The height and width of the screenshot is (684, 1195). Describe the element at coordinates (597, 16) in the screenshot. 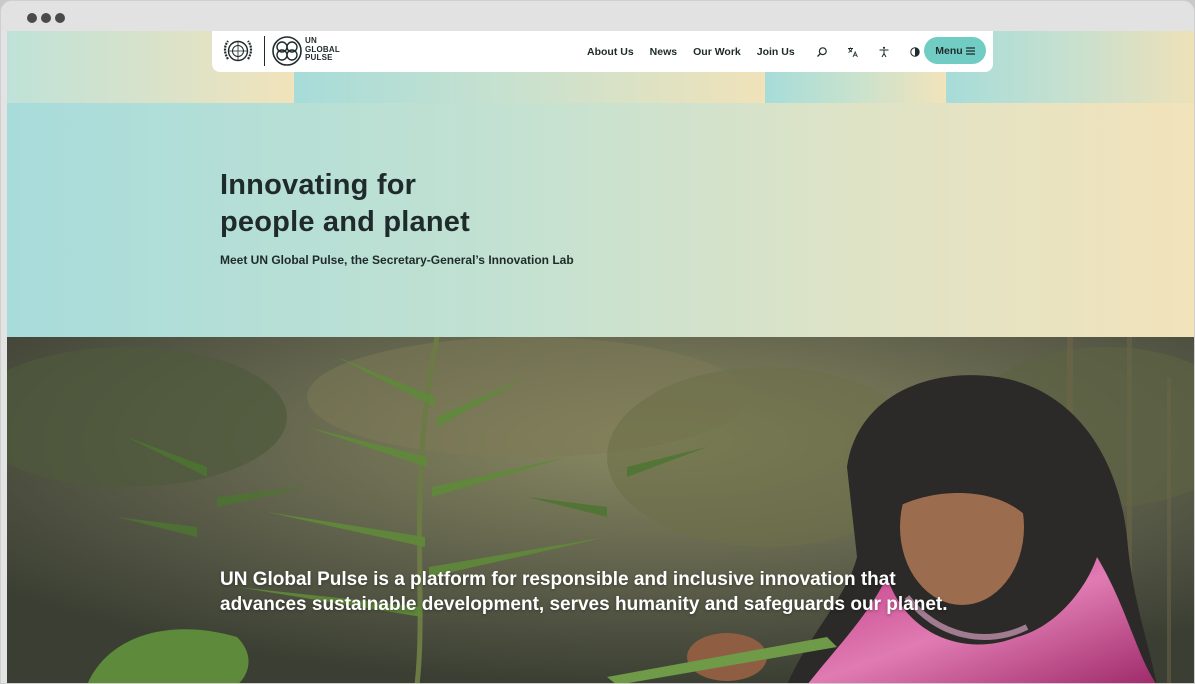

I see `browser-chrome` at that location.